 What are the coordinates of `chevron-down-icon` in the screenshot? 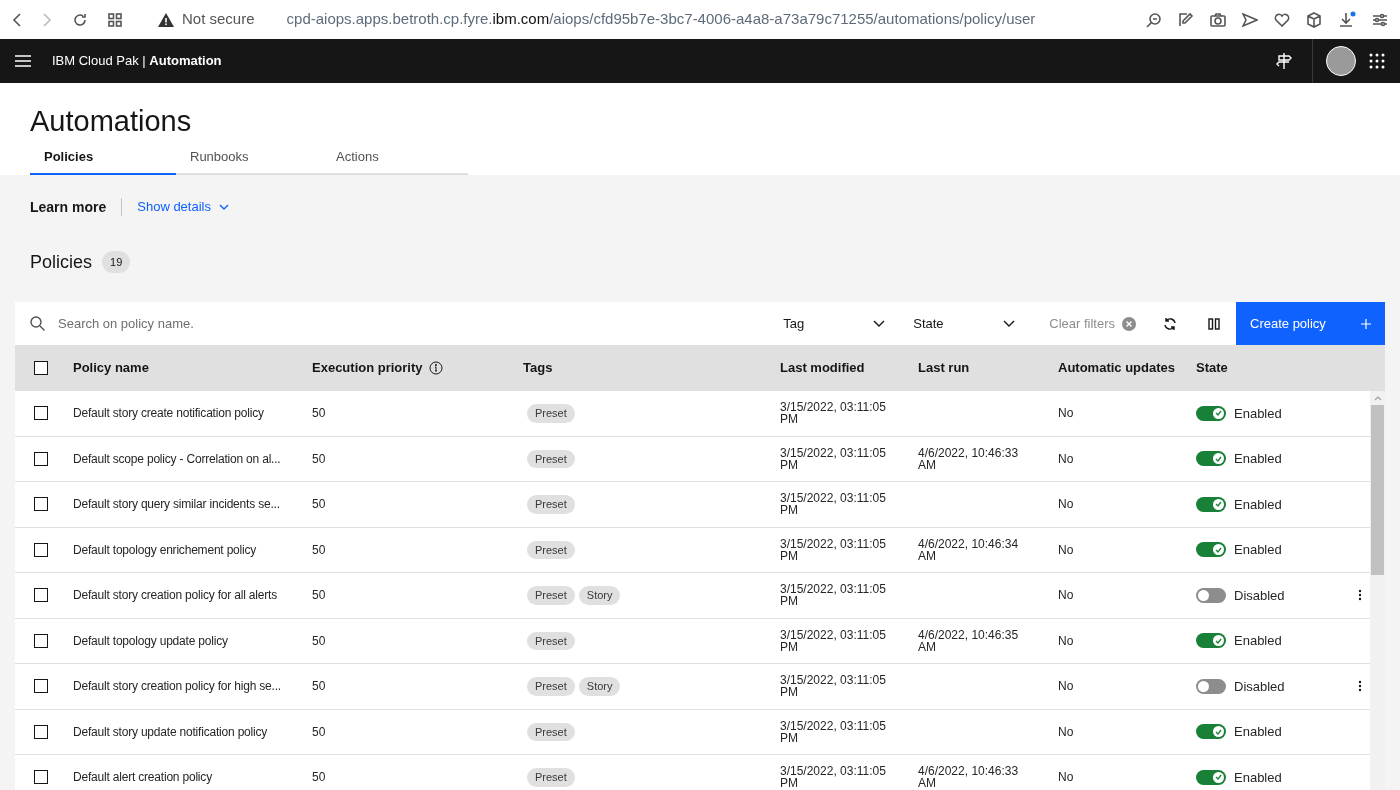 It's located at (223, 207).